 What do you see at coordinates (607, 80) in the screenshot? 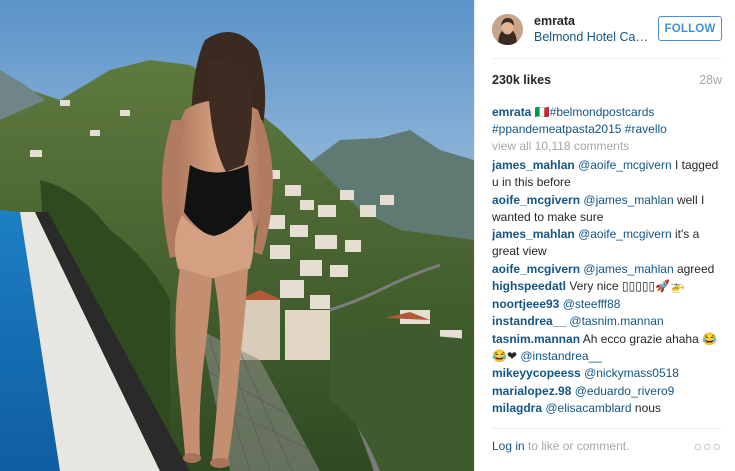
I see `post-stats: 230k likes 28w` at bounding box center [607, 80].